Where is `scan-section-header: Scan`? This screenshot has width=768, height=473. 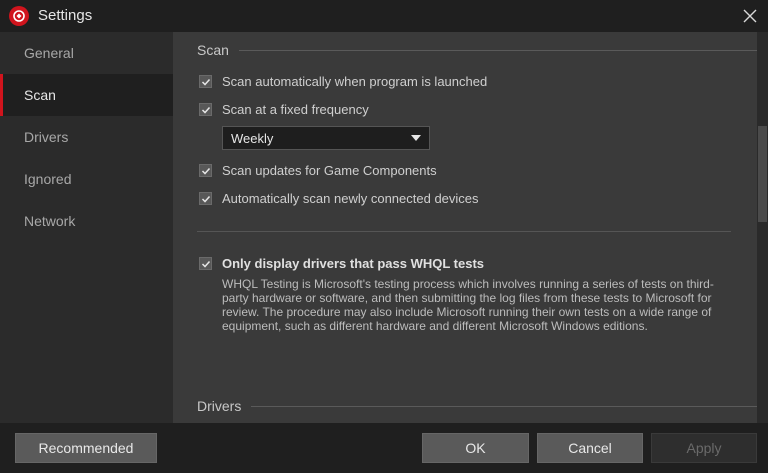 scan-section-header: Scan is located at coordinates (465, 50).